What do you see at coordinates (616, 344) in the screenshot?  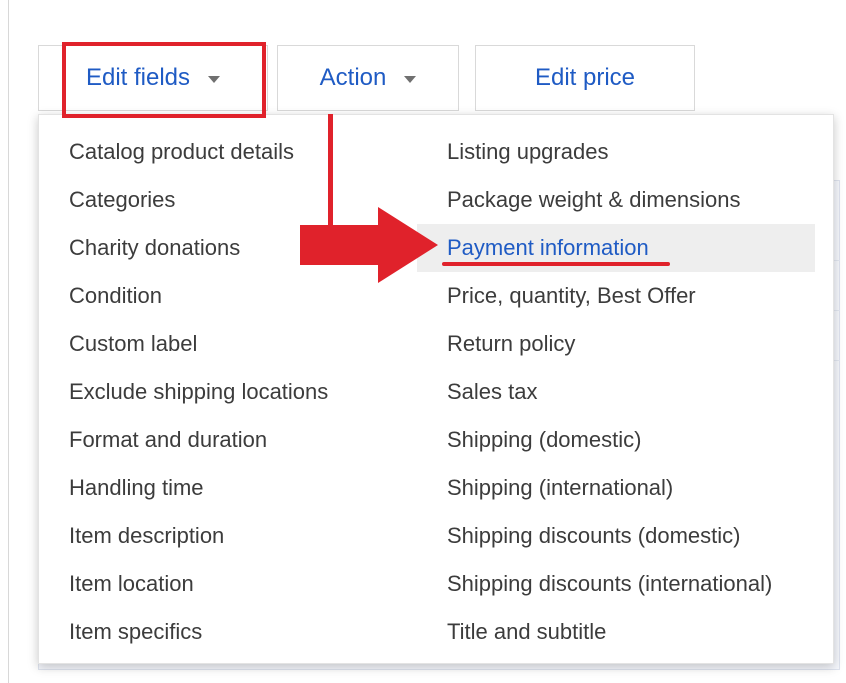 I see `menu-item: Return policy` at bounding box center [616, 344].